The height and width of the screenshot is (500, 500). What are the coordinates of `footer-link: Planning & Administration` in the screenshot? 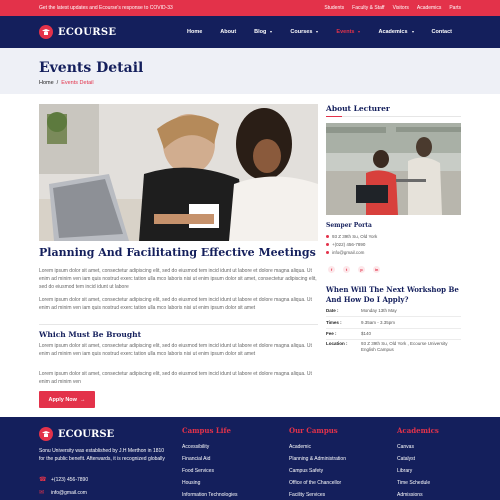 It's located at (317, 462).